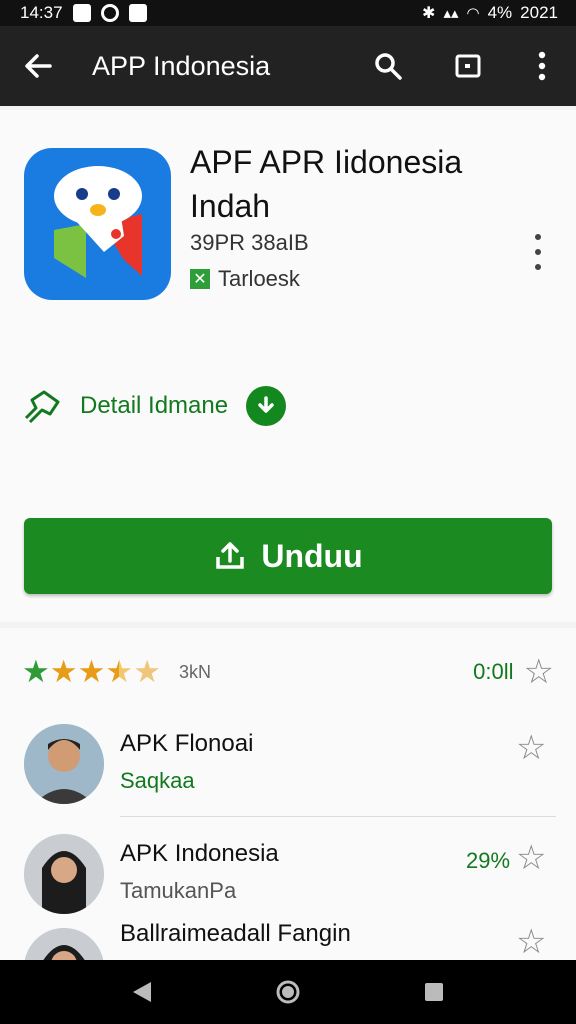 The width and height of the screenshot is (576, 1024). I want to click on toolbar-title: APP Indonesia, so click(181, 65).